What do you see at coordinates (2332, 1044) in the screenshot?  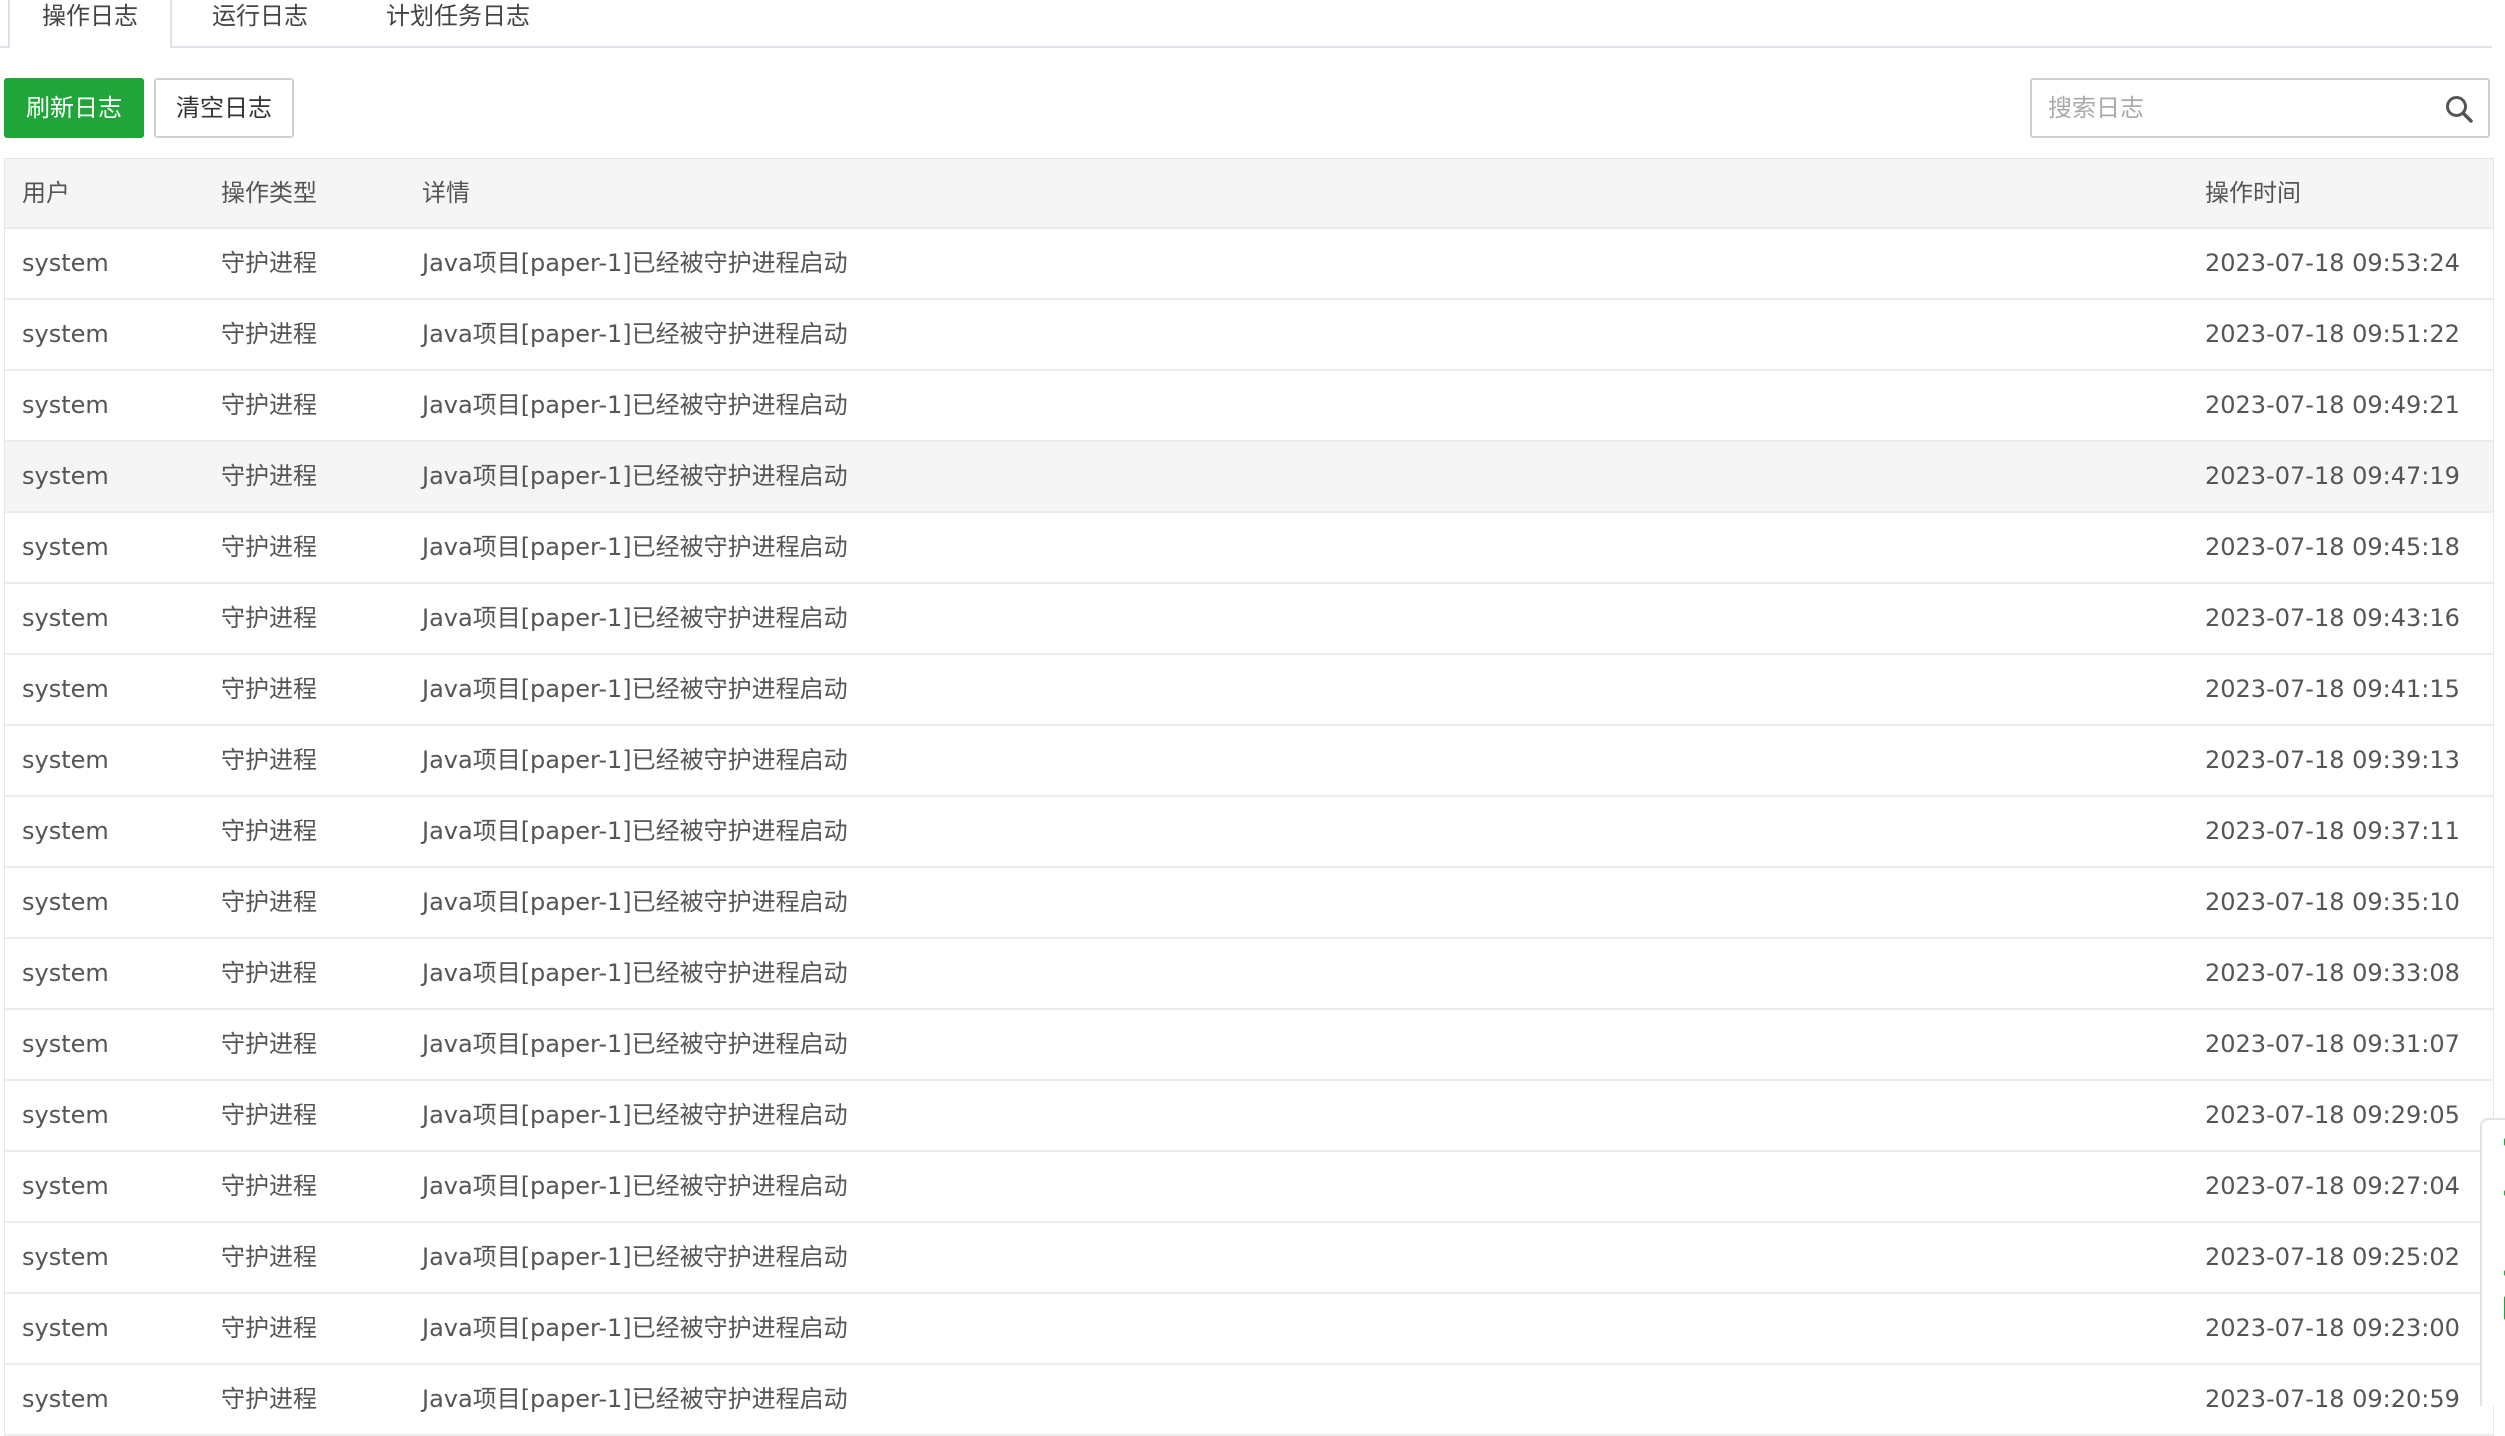 I see `cell-time: 2023-07-18 09:31:07` at bounding box center [2332, 1044].